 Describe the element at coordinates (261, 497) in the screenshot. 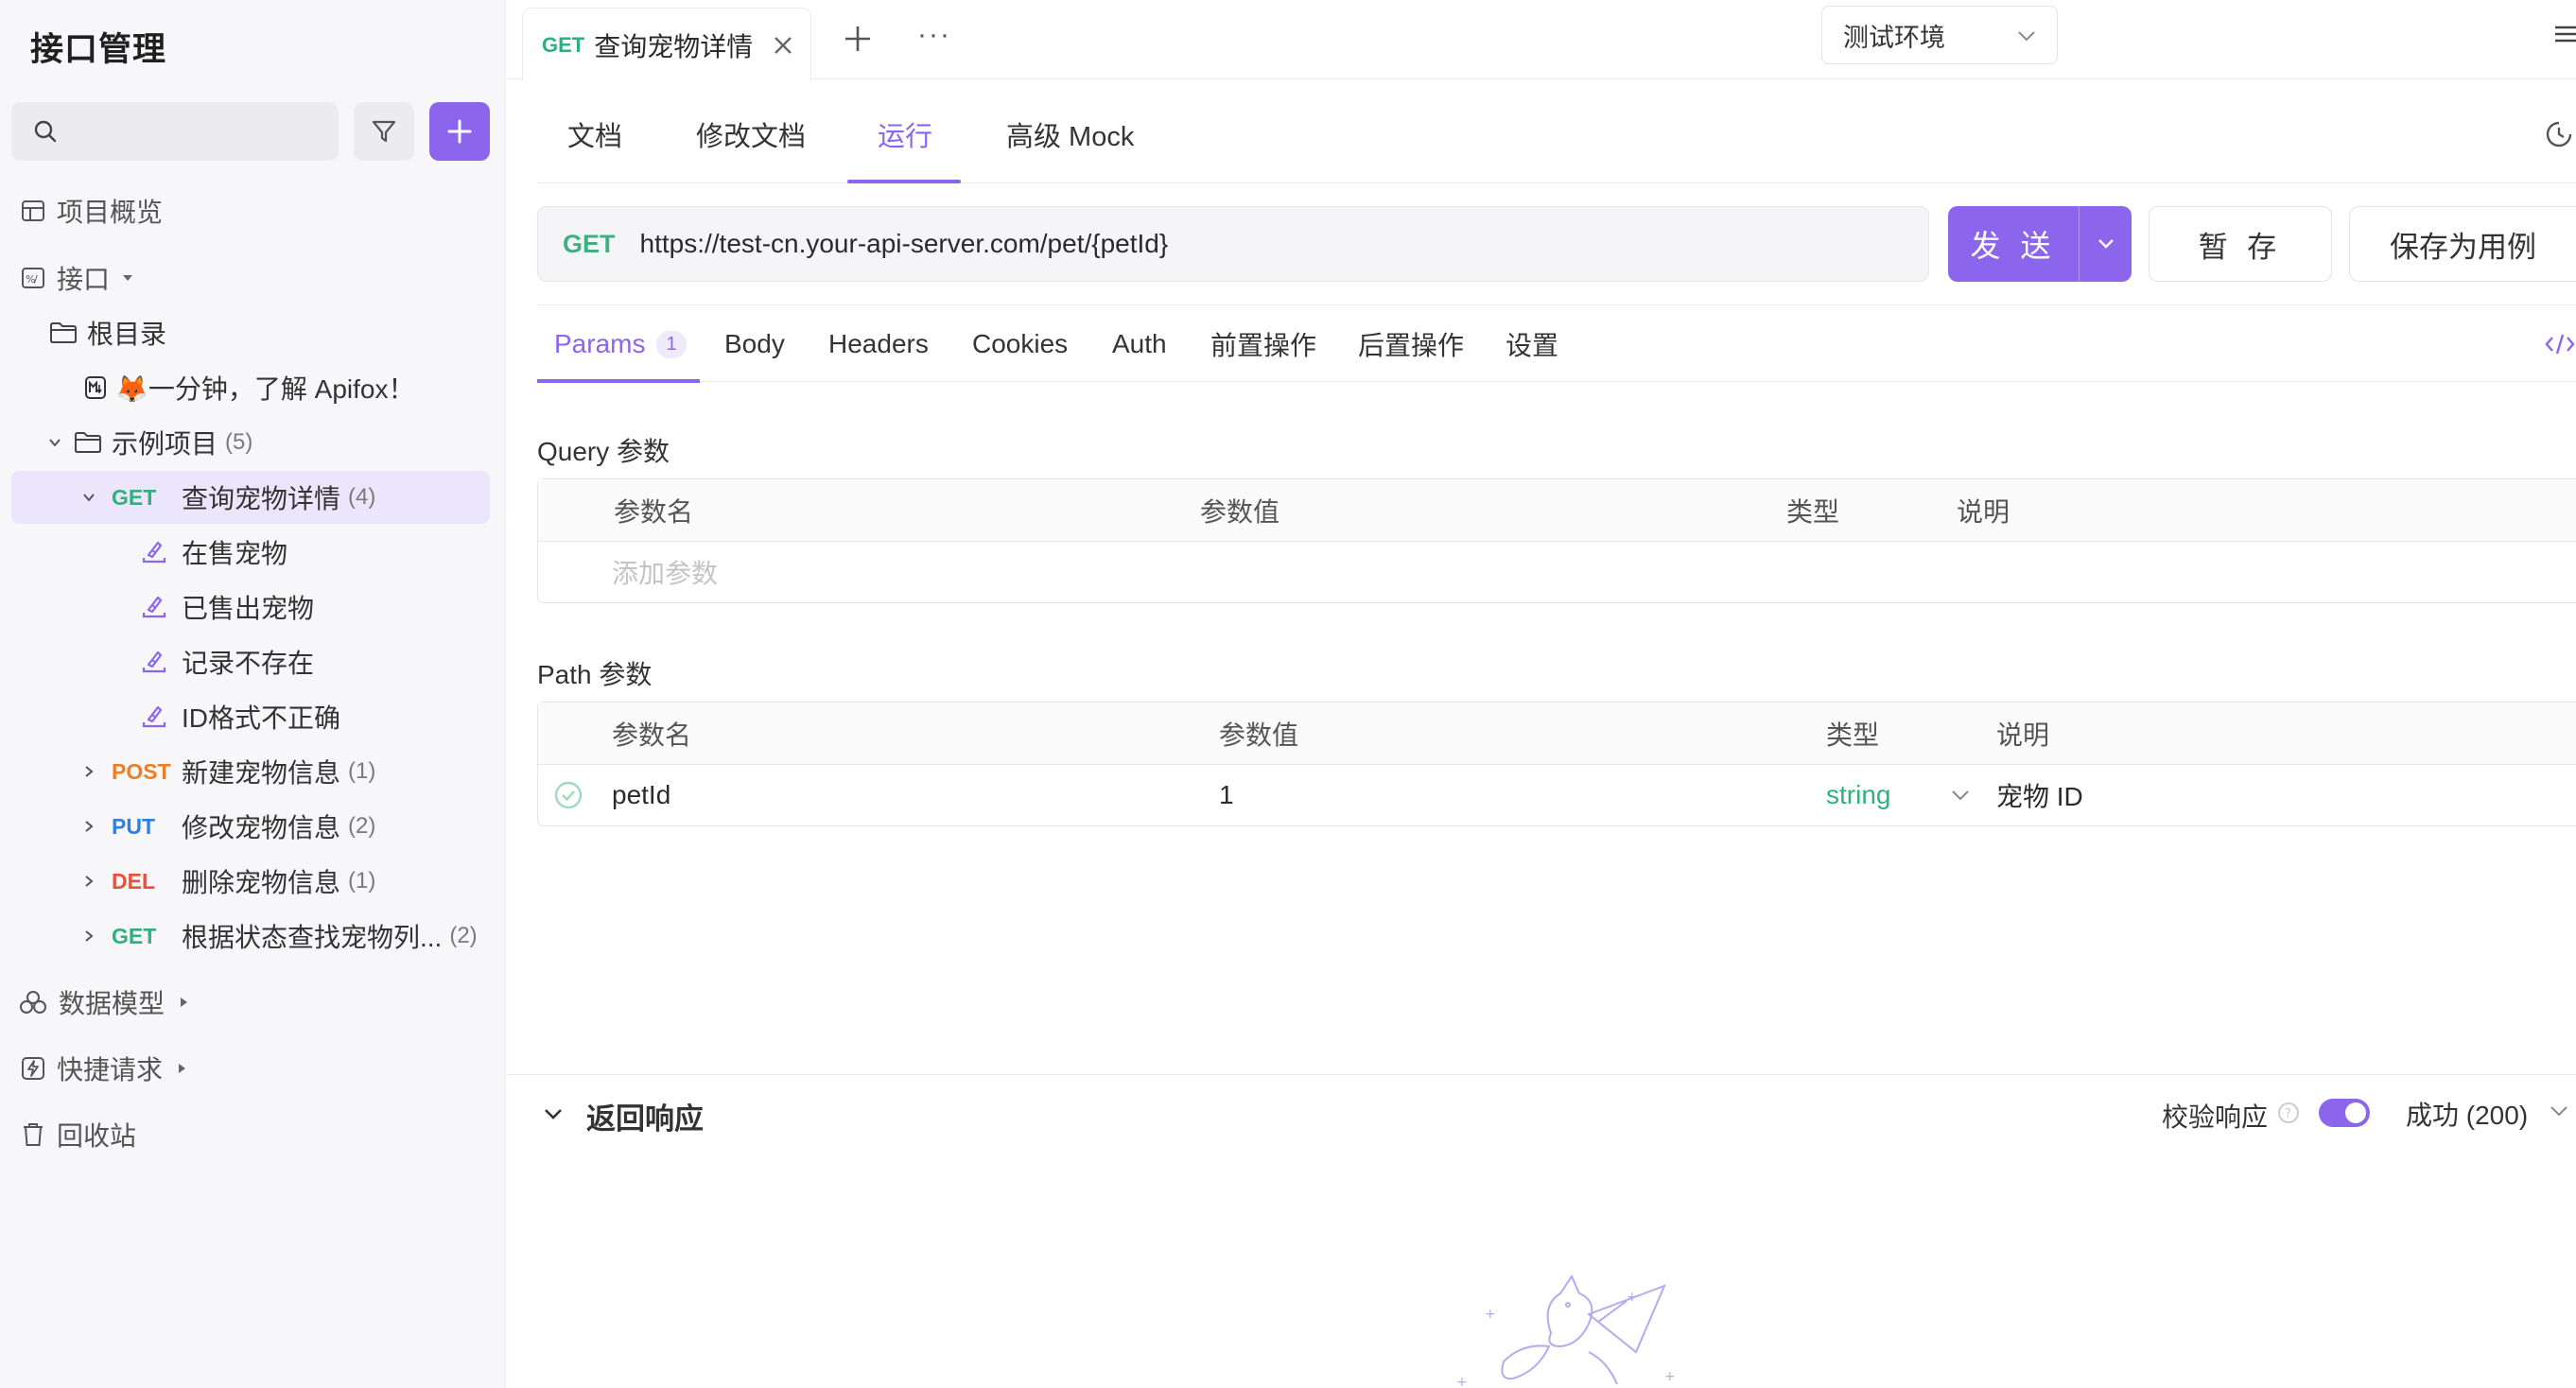

I see `tree-label: 查询宠物详情` at that location.